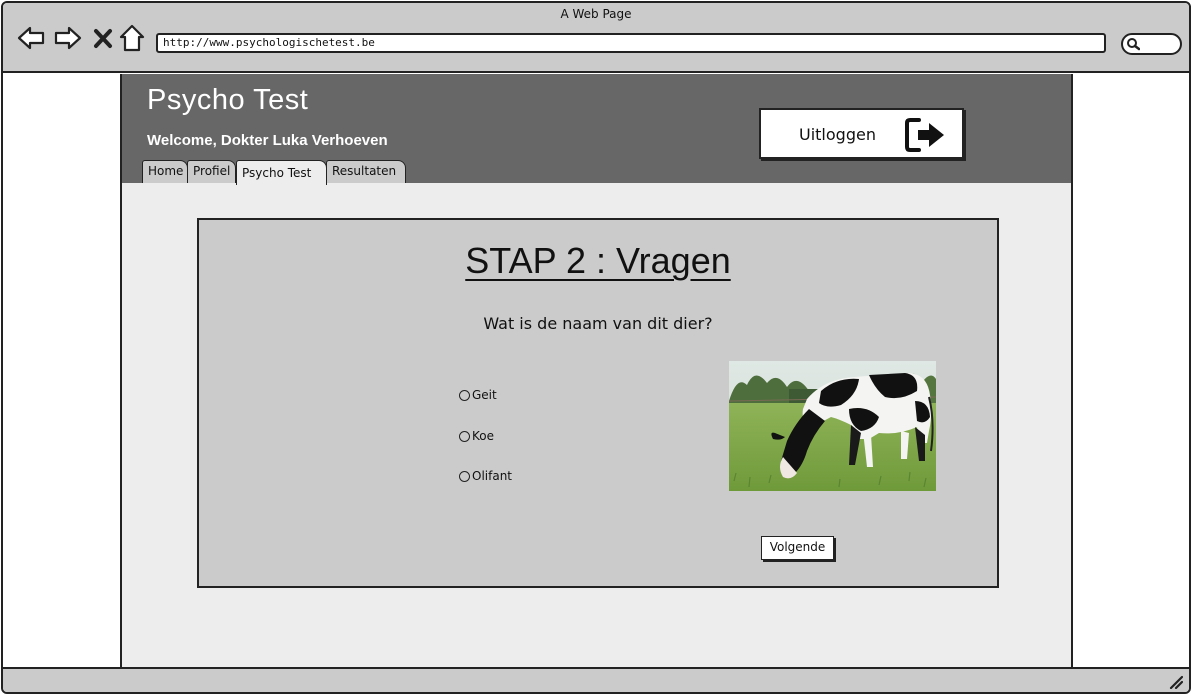 The width and height of the screenshot is (1193, 696). What do you see at coordinates (68, 38) in the screenshot?
I see `forward-icon` at bounding box center [68, 38].